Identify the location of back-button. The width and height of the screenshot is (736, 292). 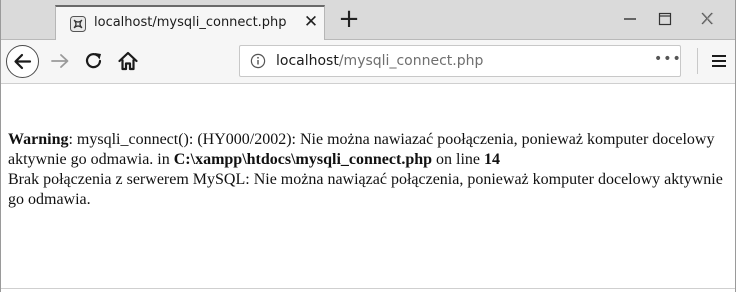
(22, 61).